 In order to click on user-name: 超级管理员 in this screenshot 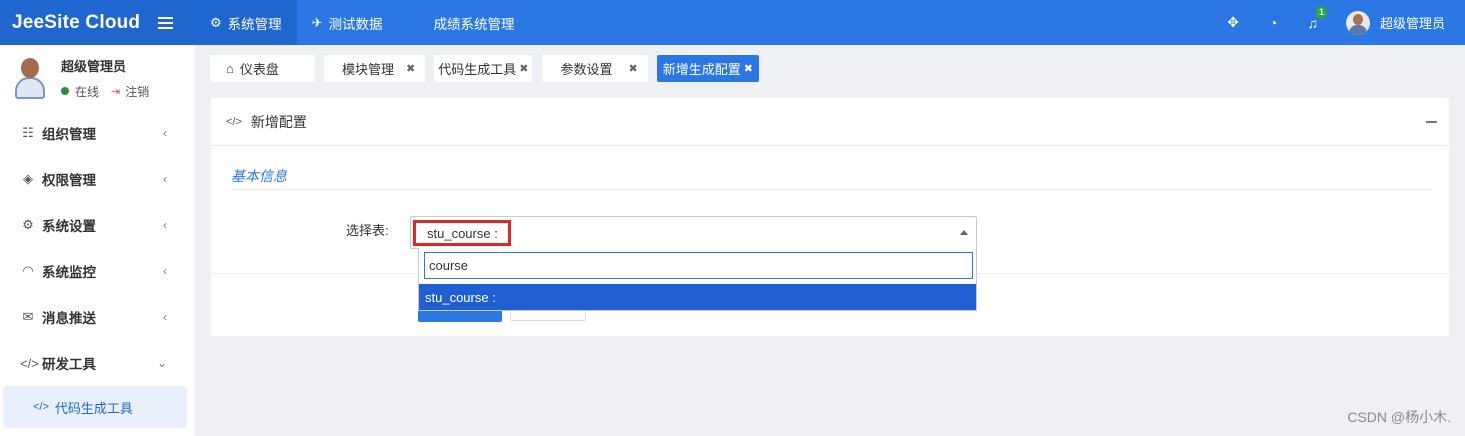, I will do `click(1412, 23)`.